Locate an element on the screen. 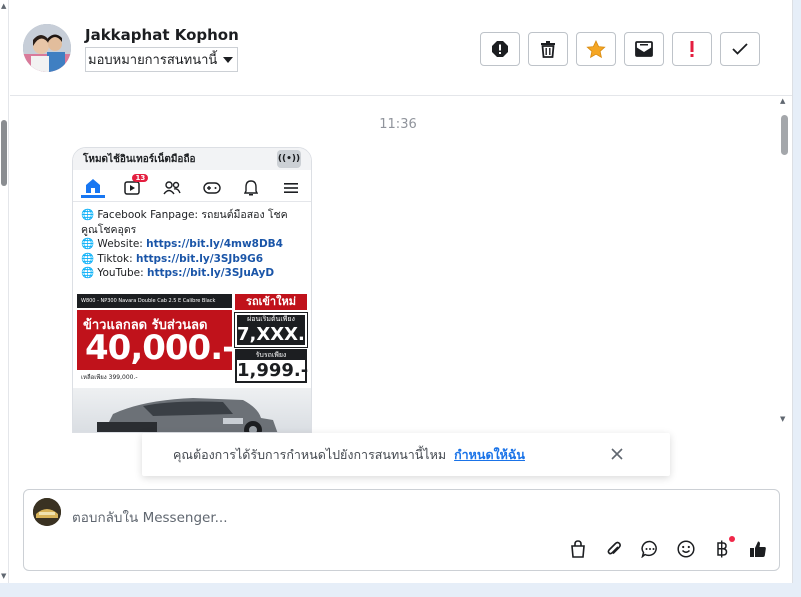 Image resolution: width=801 pixels, height=597 pixels. page-avatar is located at coordinates (47, 512).